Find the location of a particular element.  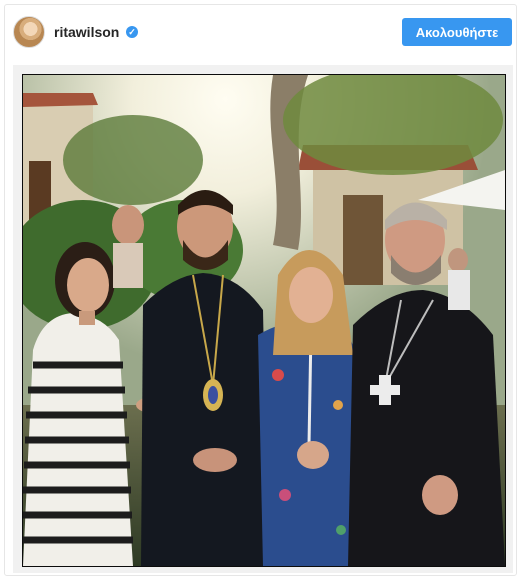

username: ritawilson is located at coordinates (86, 32).